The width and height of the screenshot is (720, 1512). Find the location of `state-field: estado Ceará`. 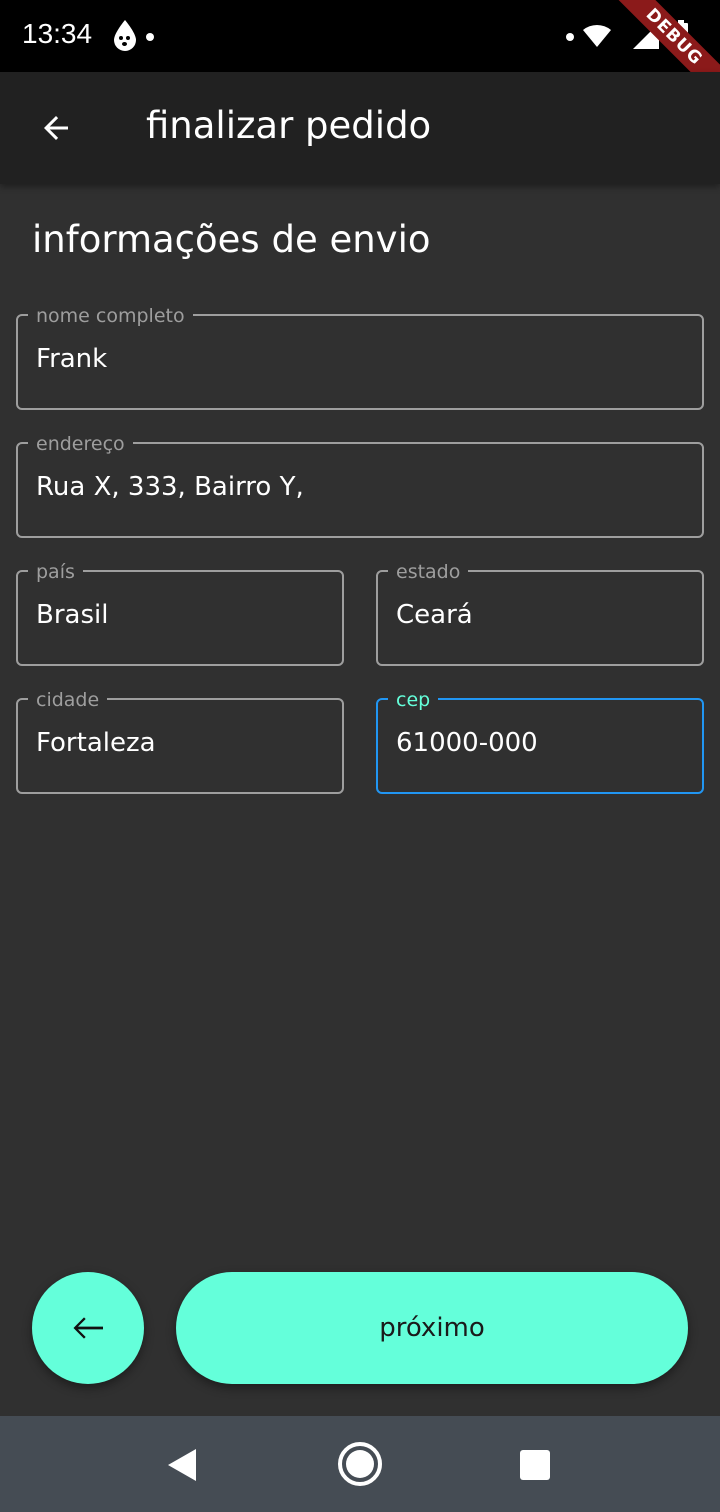

state-field: estado Ceará is located at coordinates (540, 614).